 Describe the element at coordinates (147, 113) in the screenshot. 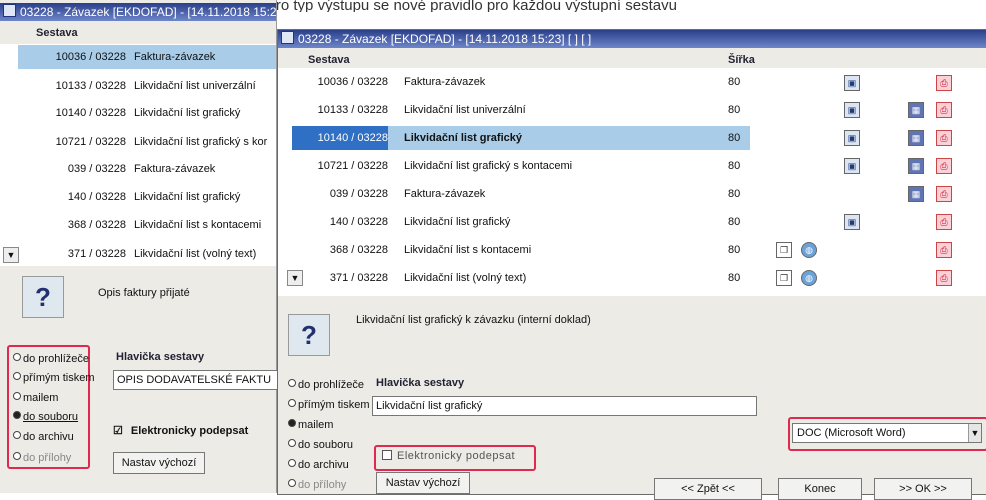

I see `list-item: 10140 / 03228 Likvidační list grafický` at that location.